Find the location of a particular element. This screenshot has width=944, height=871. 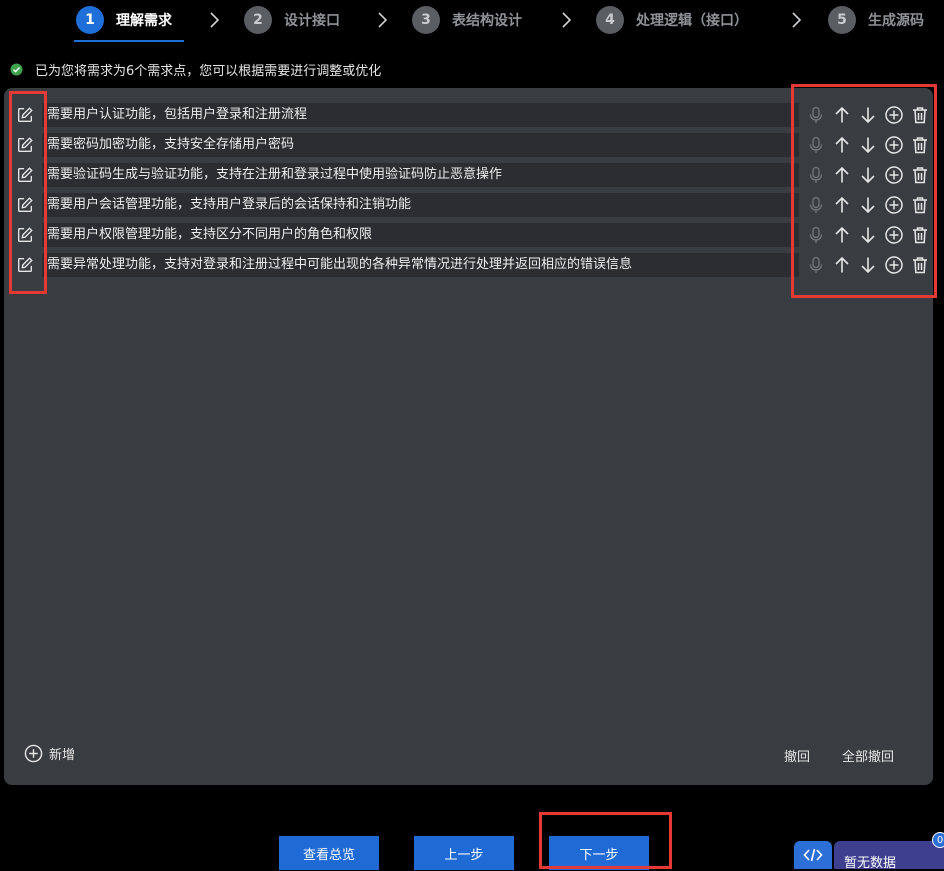

undo-all-button: 全部撤回 is located at coordinates (868, 755).